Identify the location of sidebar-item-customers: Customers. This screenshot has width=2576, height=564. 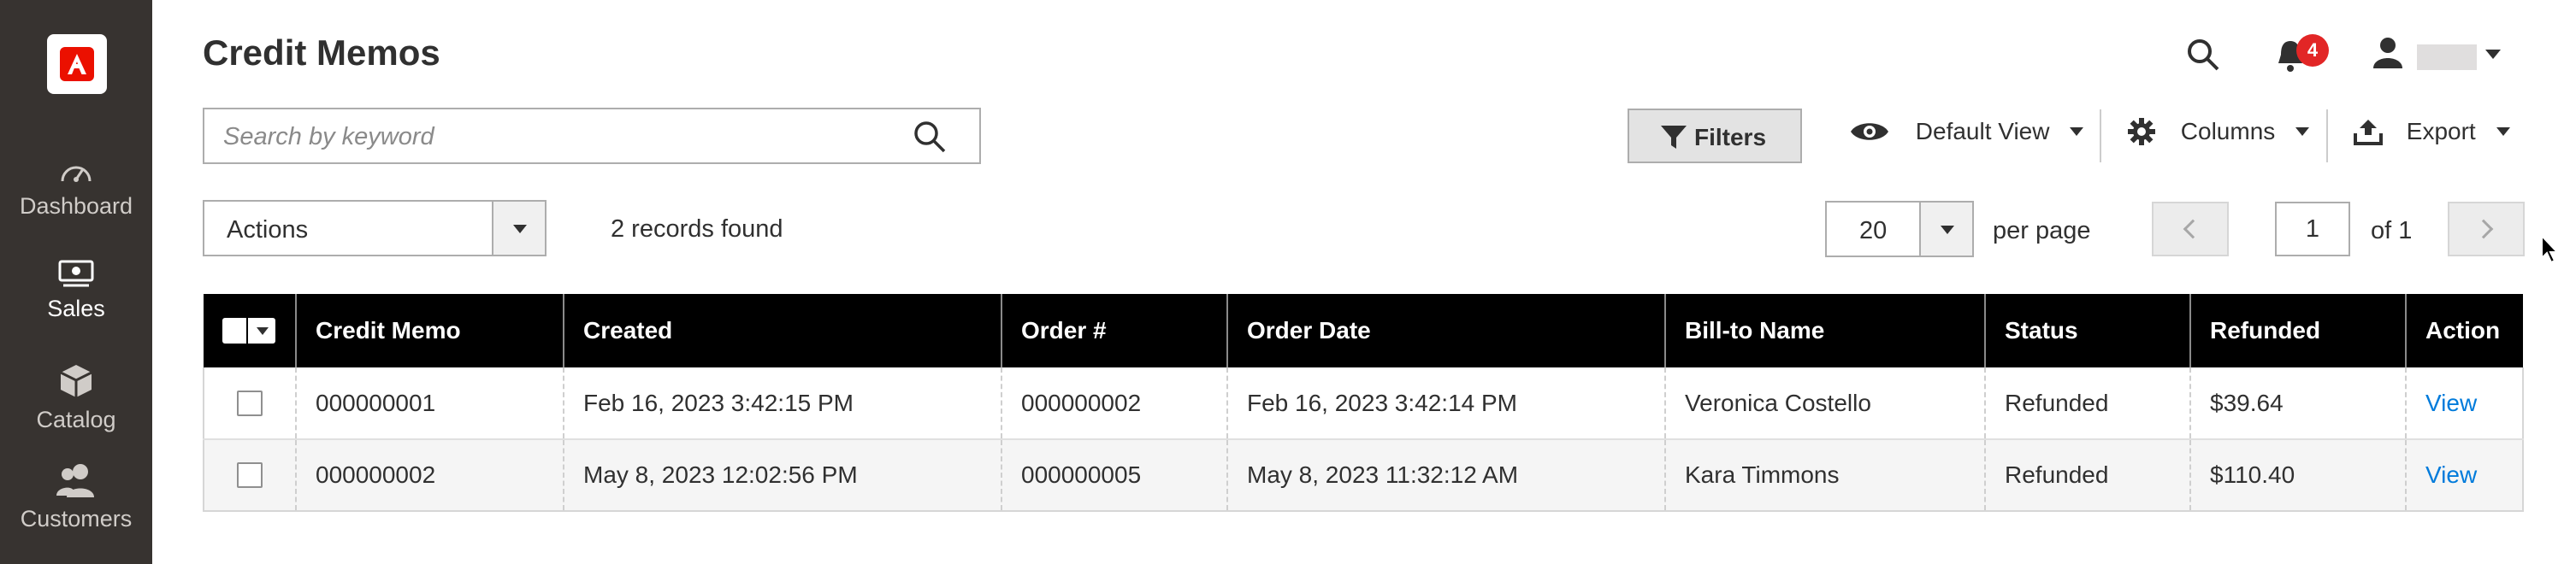
(76, 496).